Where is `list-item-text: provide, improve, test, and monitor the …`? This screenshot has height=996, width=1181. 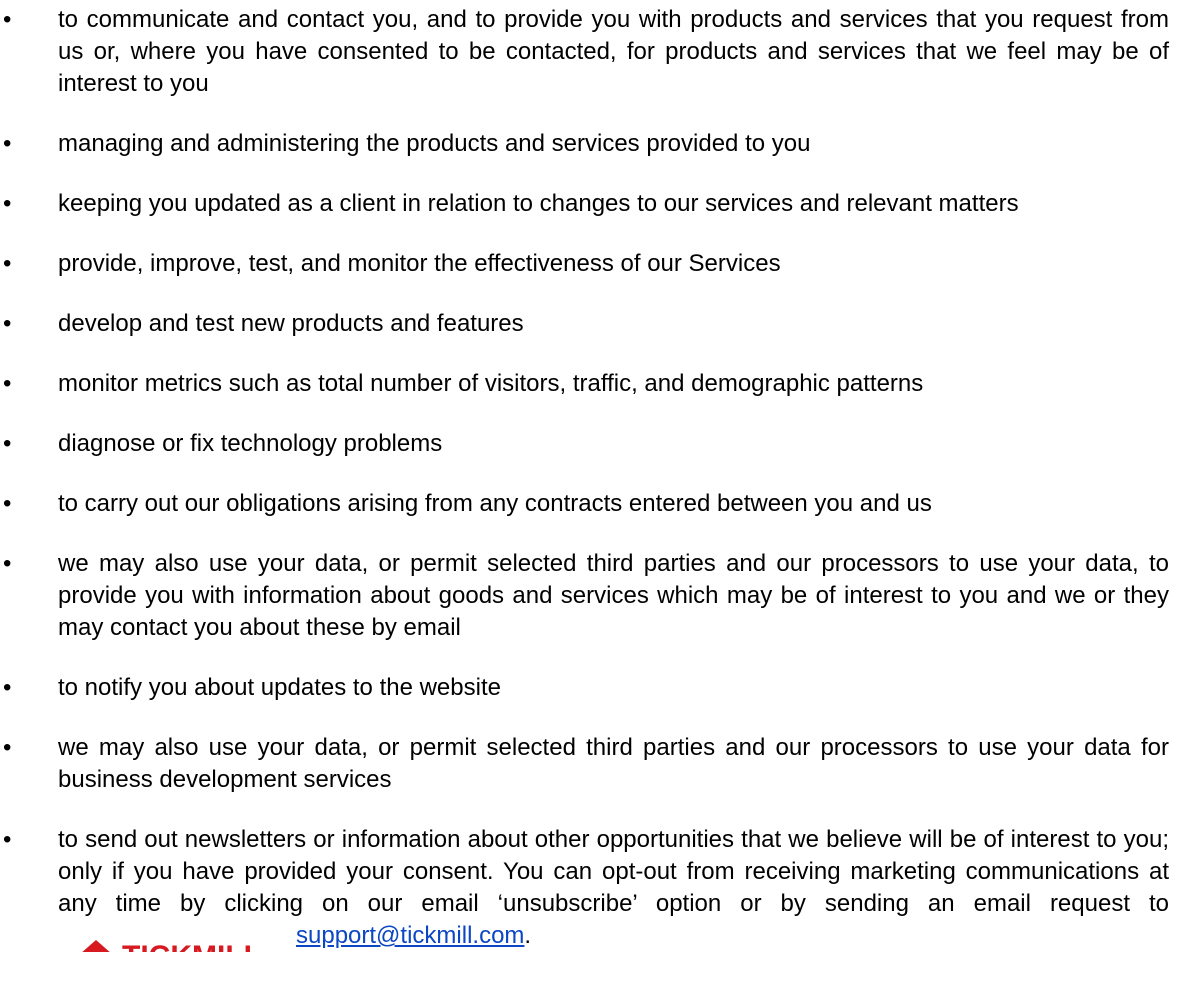
list-item-text: provide, improve, test, and monitor the … is located at coordinates (419, 263).